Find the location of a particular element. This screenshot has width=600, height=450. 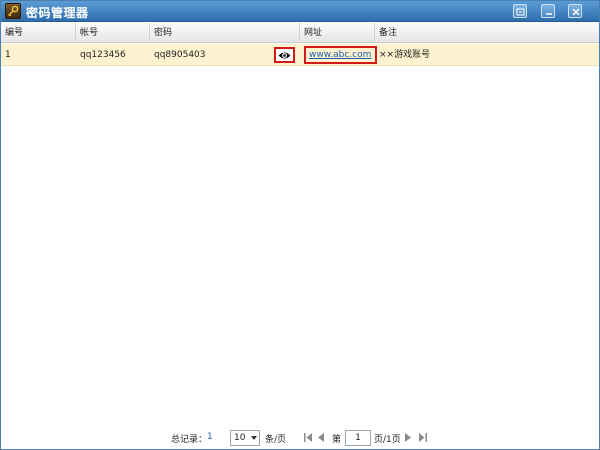

restore-button is located at coordinates (520, 11).